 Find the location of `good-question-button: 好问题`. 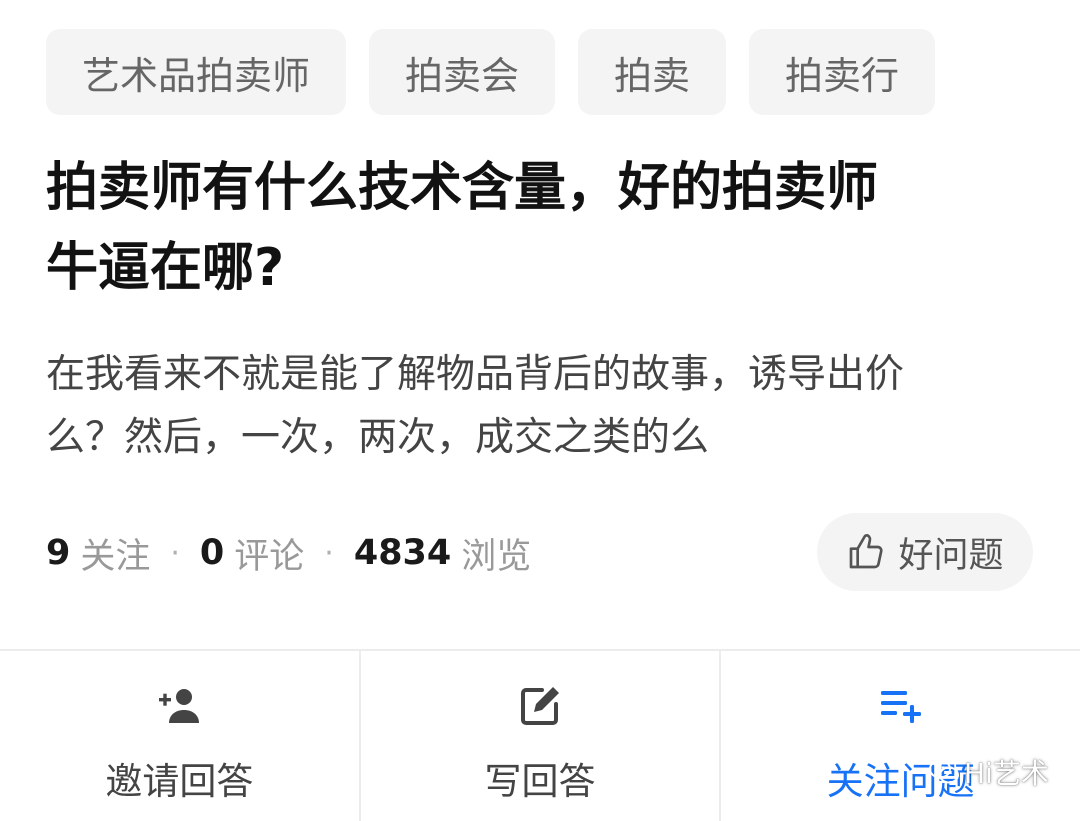

good-question-button: 好问题 is located at coordinates (925, 552).